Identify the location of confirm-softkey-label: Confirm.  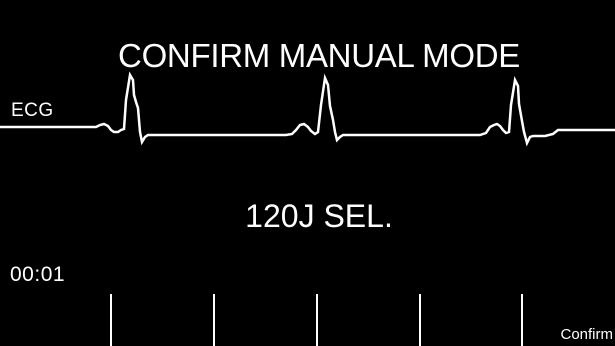
(586, 334).